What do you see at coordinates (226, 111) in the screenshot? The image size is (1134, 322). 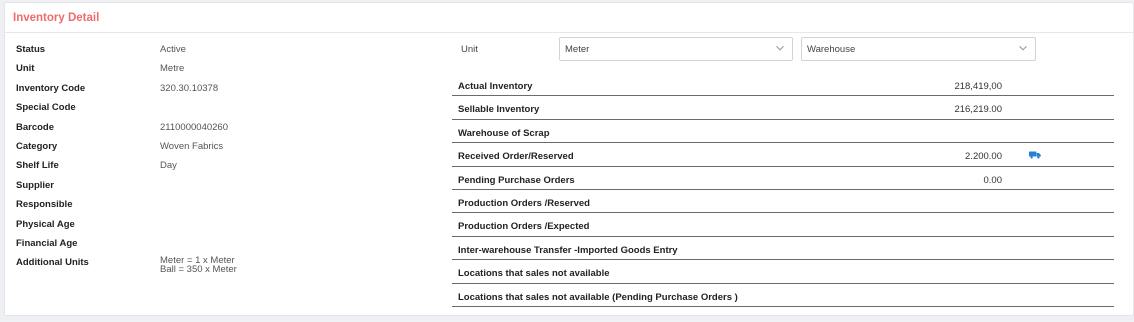 I see `detail-row-special-code: Special Code` at bounding box center [226, 111].